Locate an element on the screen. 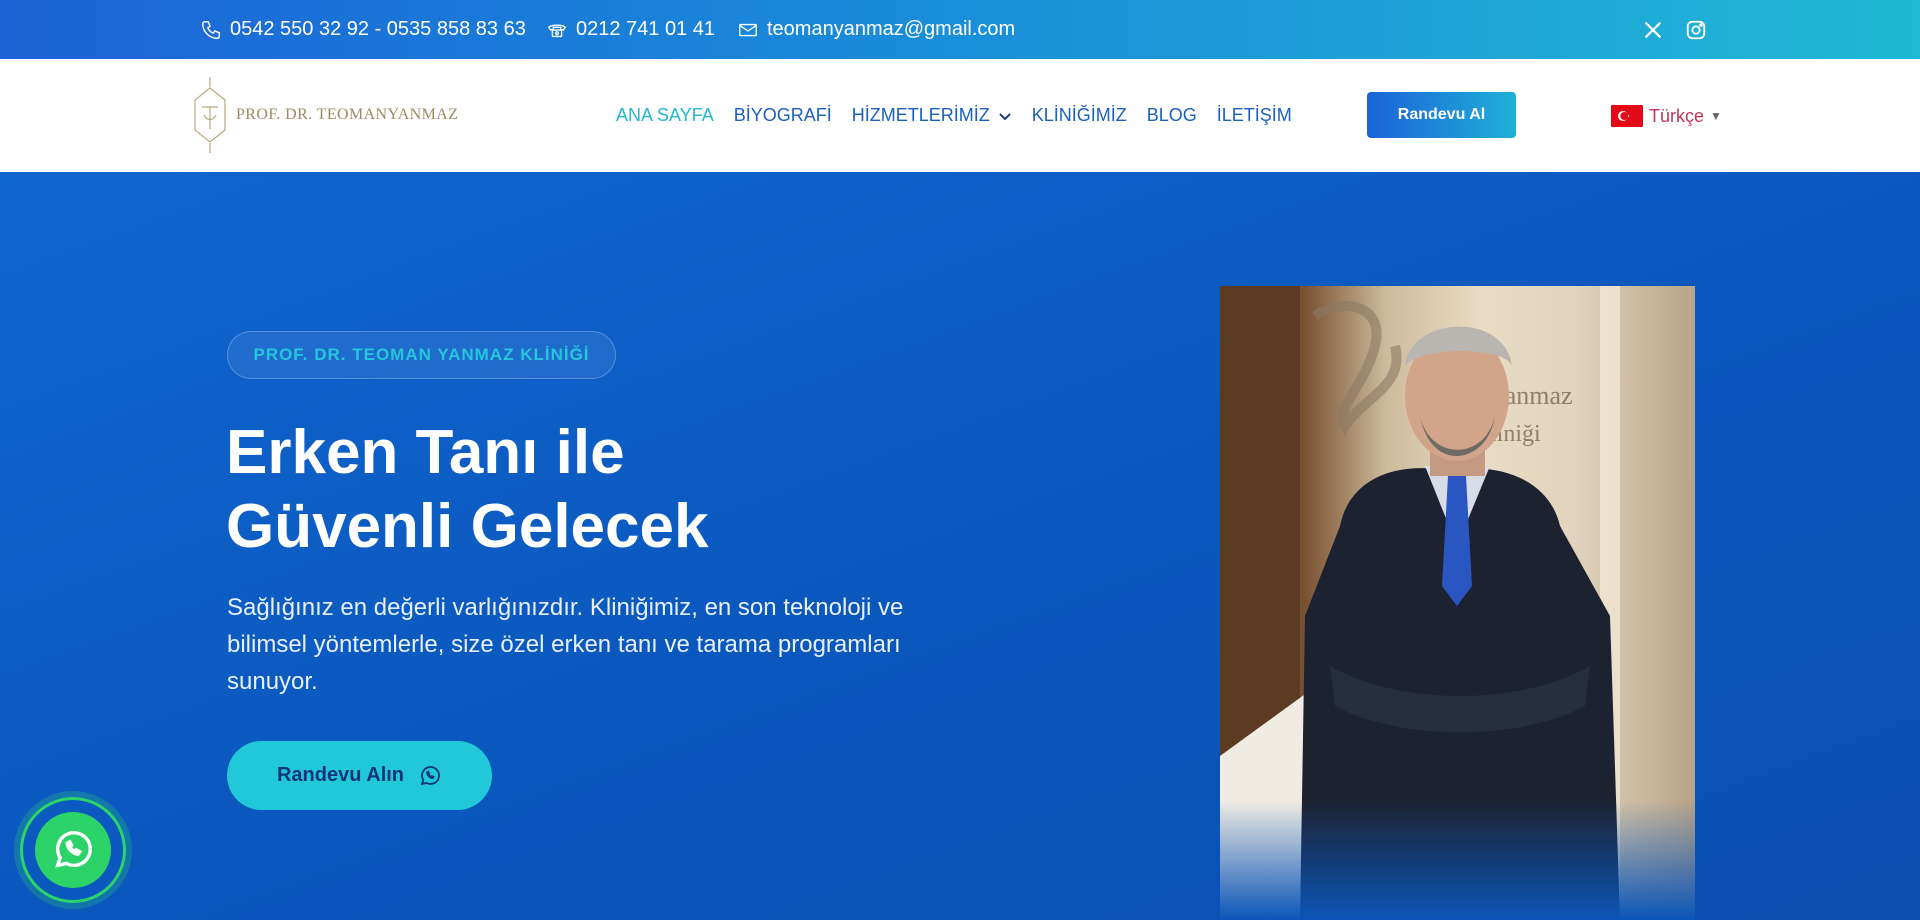 Image resolution: width=1920 pixels, height=920 pixels. chevron-down-icon is located at coordinates (1005, 116).